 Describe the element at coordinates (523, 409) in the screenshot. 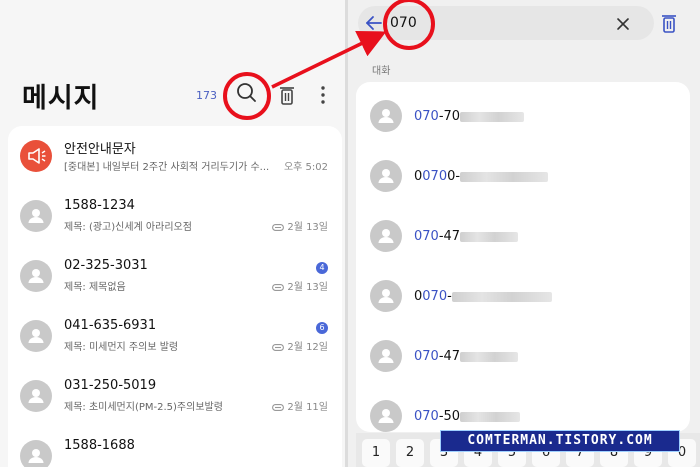

I see `search-result-row: 070-50` at that location.